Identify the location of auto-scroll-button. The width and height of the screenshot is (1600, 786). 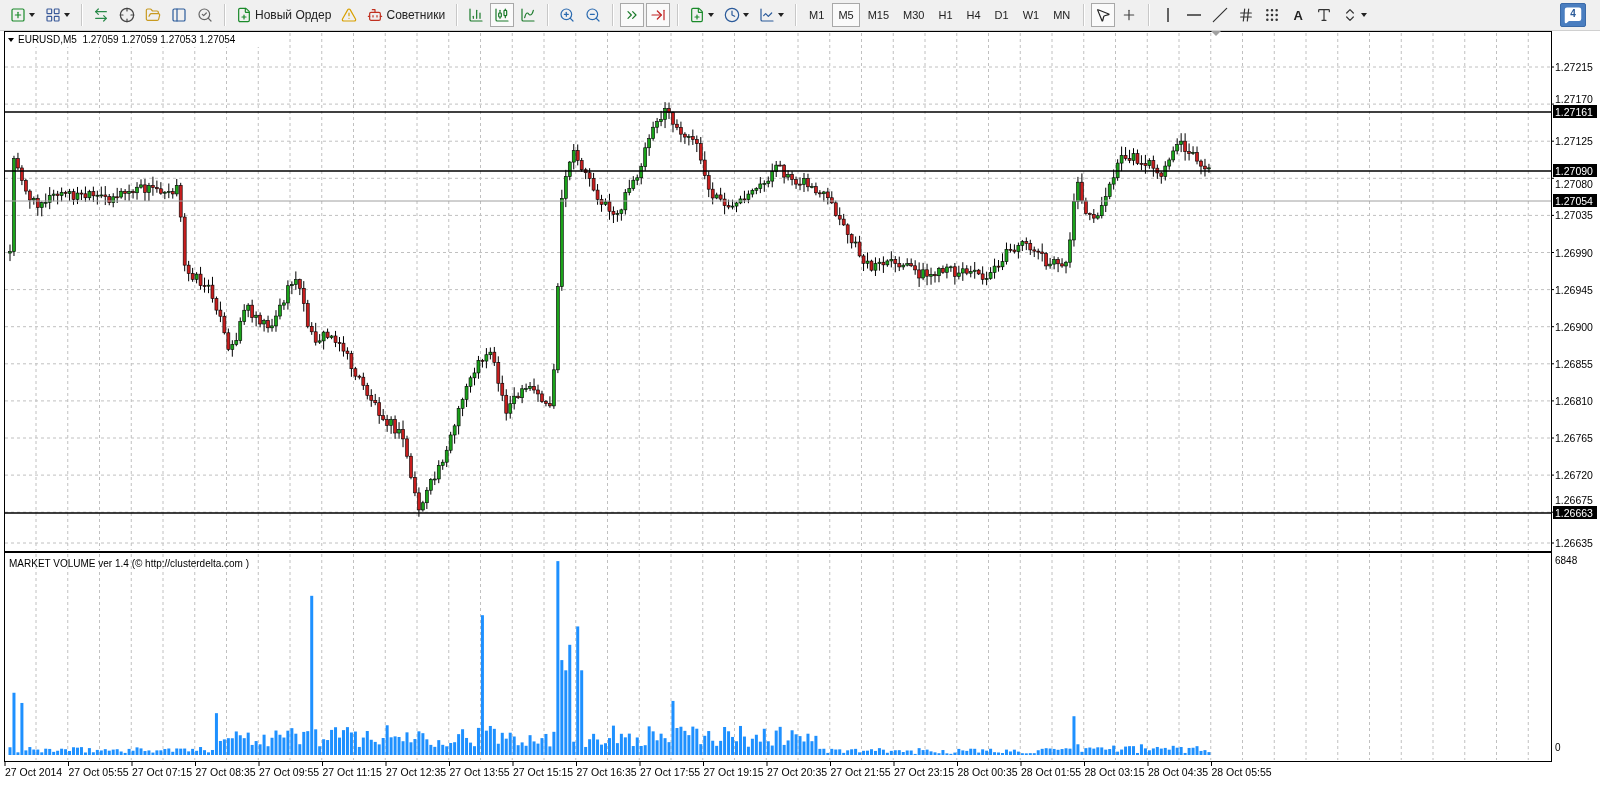
(632, 15).